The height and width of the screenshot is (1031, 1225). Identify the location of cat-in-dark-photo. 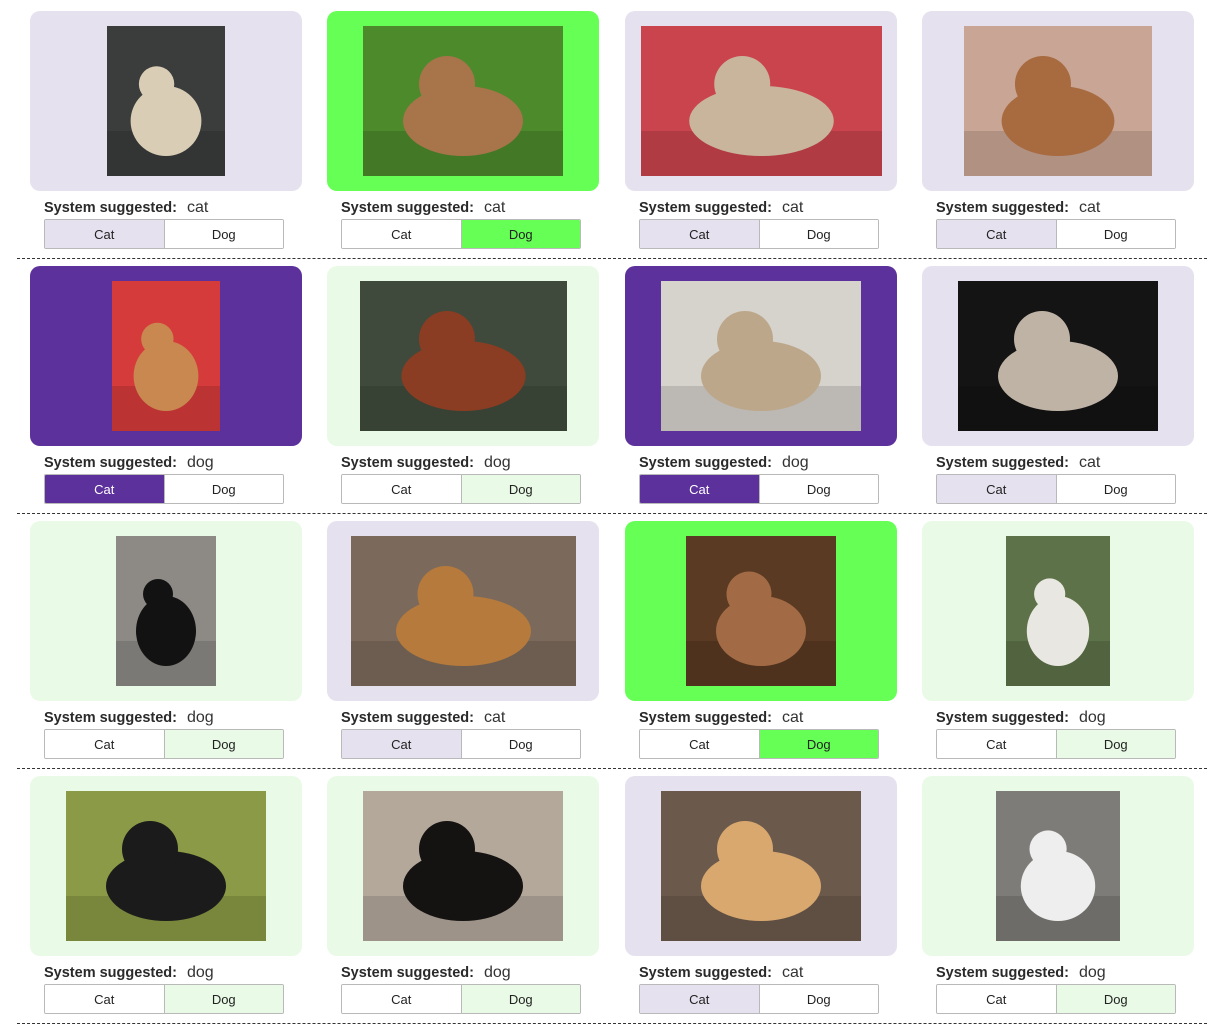
(1058, 356).